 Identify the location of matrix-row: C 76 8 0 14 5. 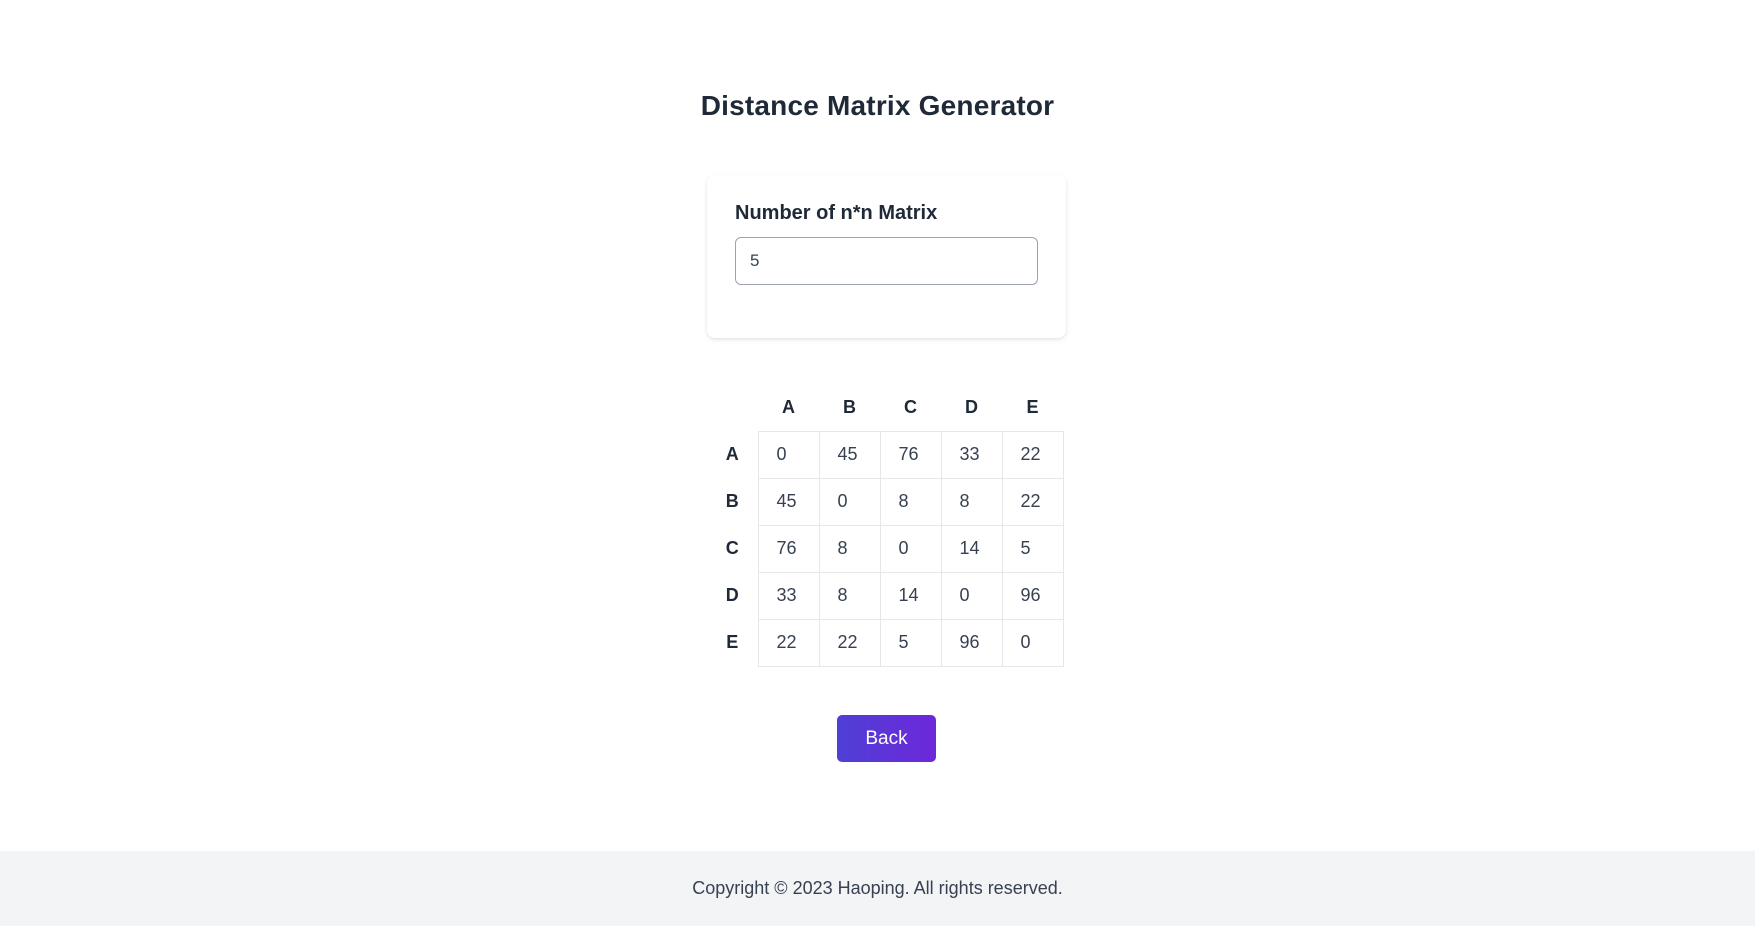
(885, 548).